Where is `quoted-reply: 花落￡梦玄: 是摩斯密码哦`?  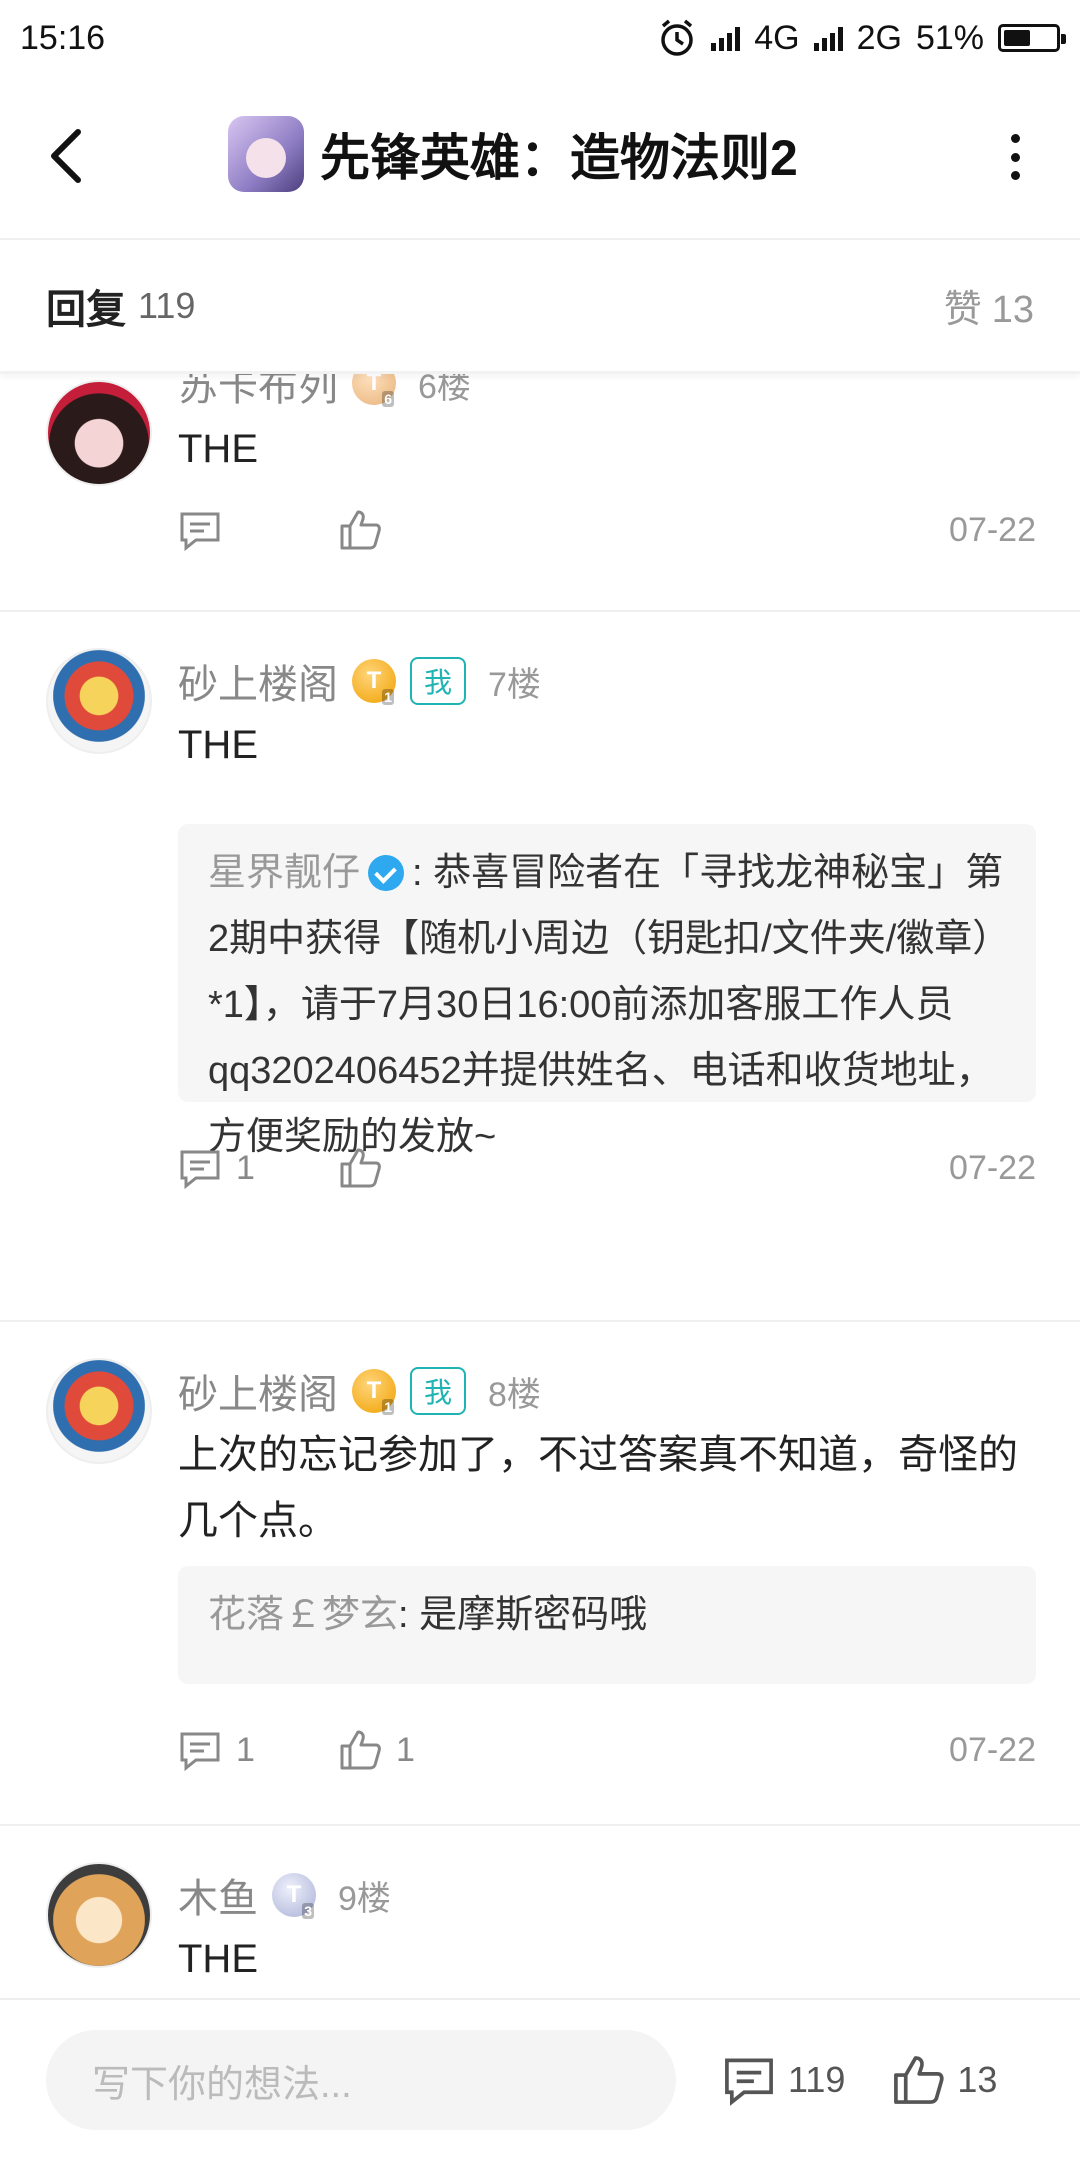
quoted-reply: 花落￡梦玄: 是摩斯密码哦 is located at coordinates (607, 1625).